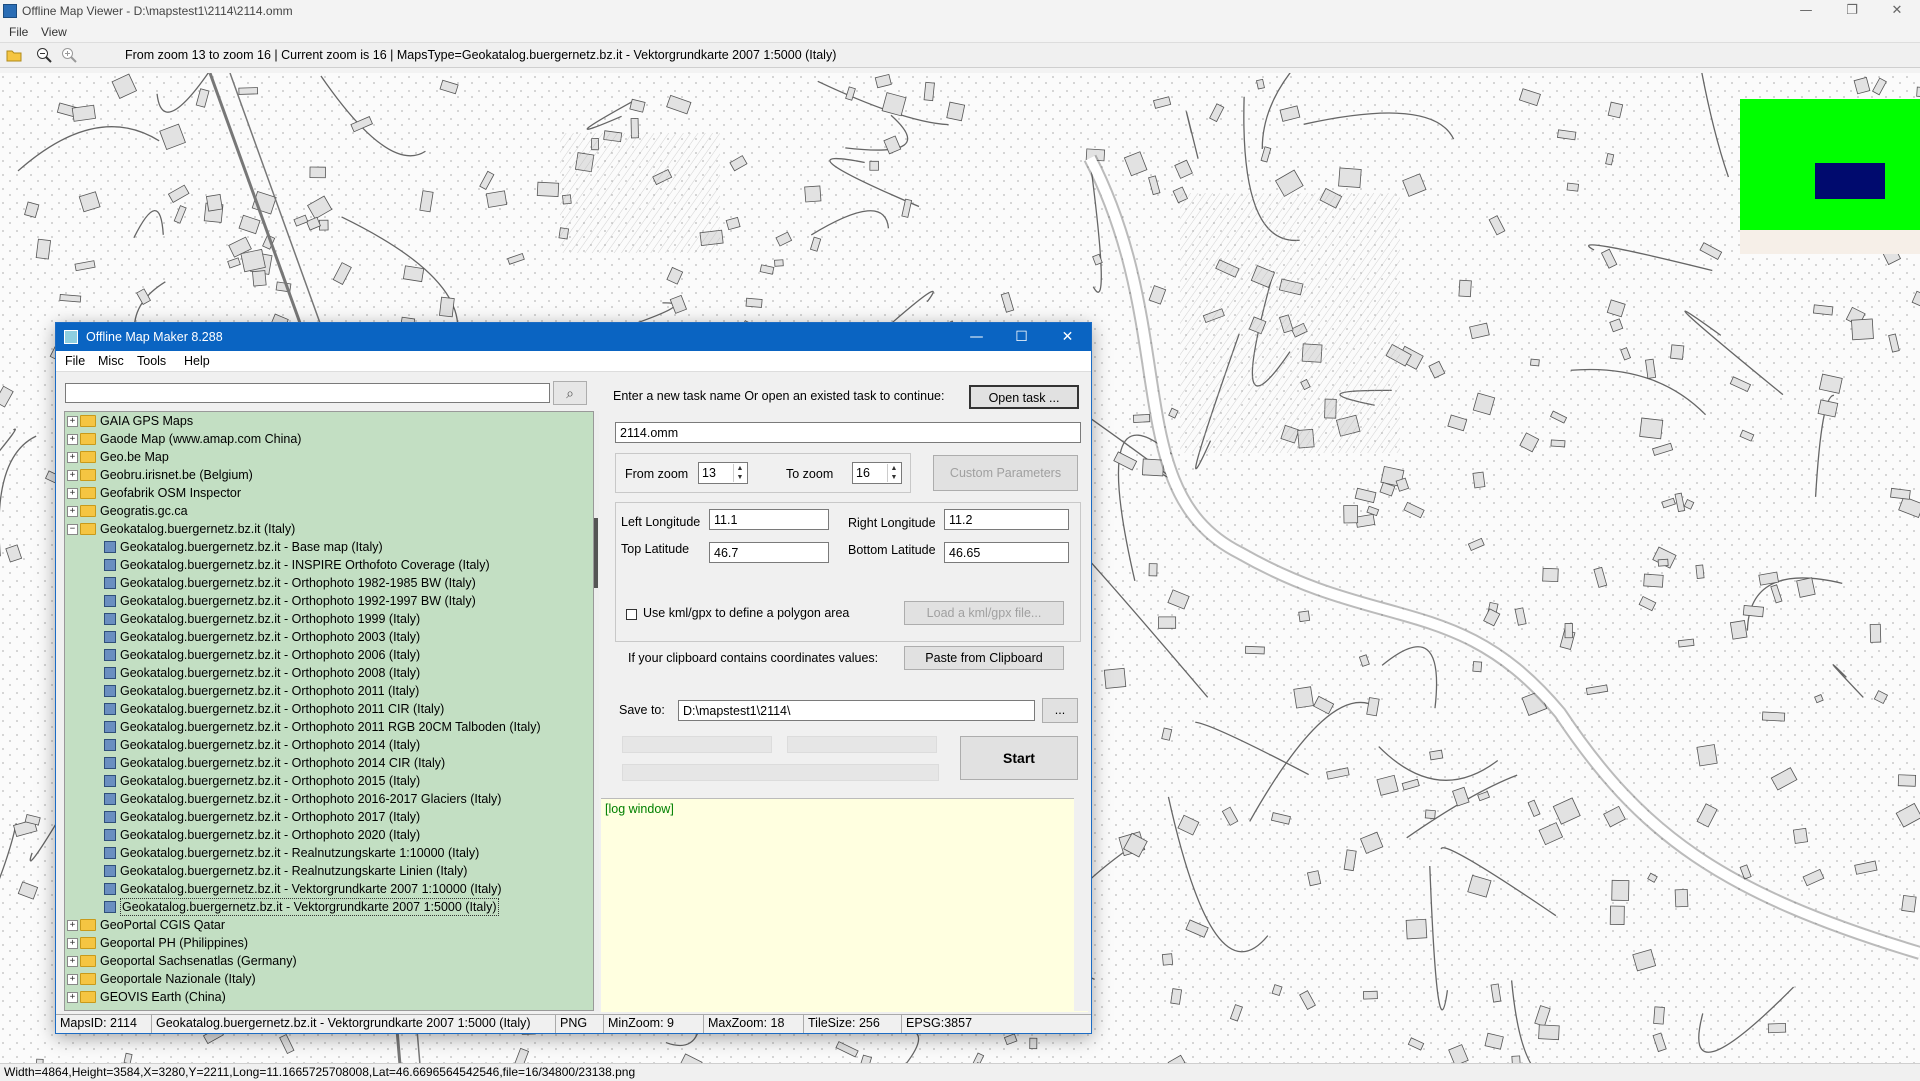 Image resolution: width=1920 pixels, height=1081 pixels. What do you see at coordinates (44, 55) in the screenshot?
I see `zoom-out-icon` at bounding box center [44, 55].